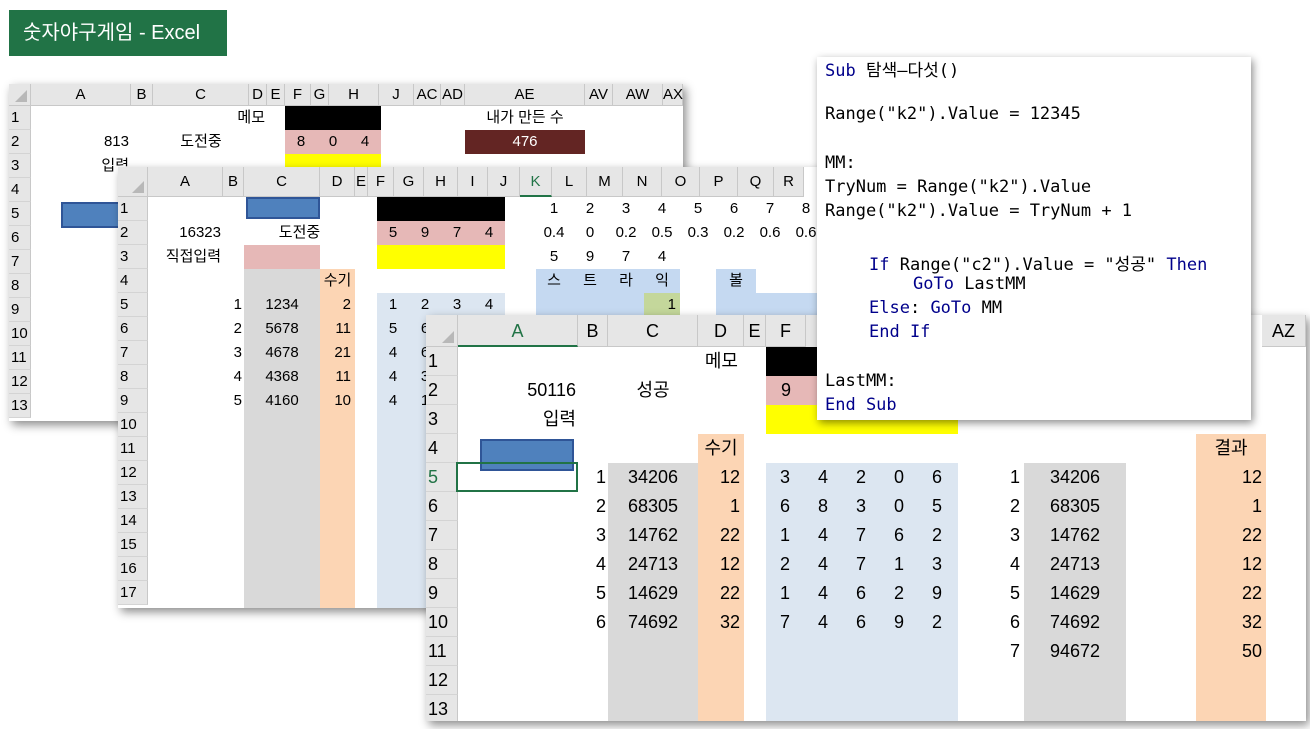  Describe the element at coordinates (719, 182) in the screenshot. I see `column-header: P` at that location.